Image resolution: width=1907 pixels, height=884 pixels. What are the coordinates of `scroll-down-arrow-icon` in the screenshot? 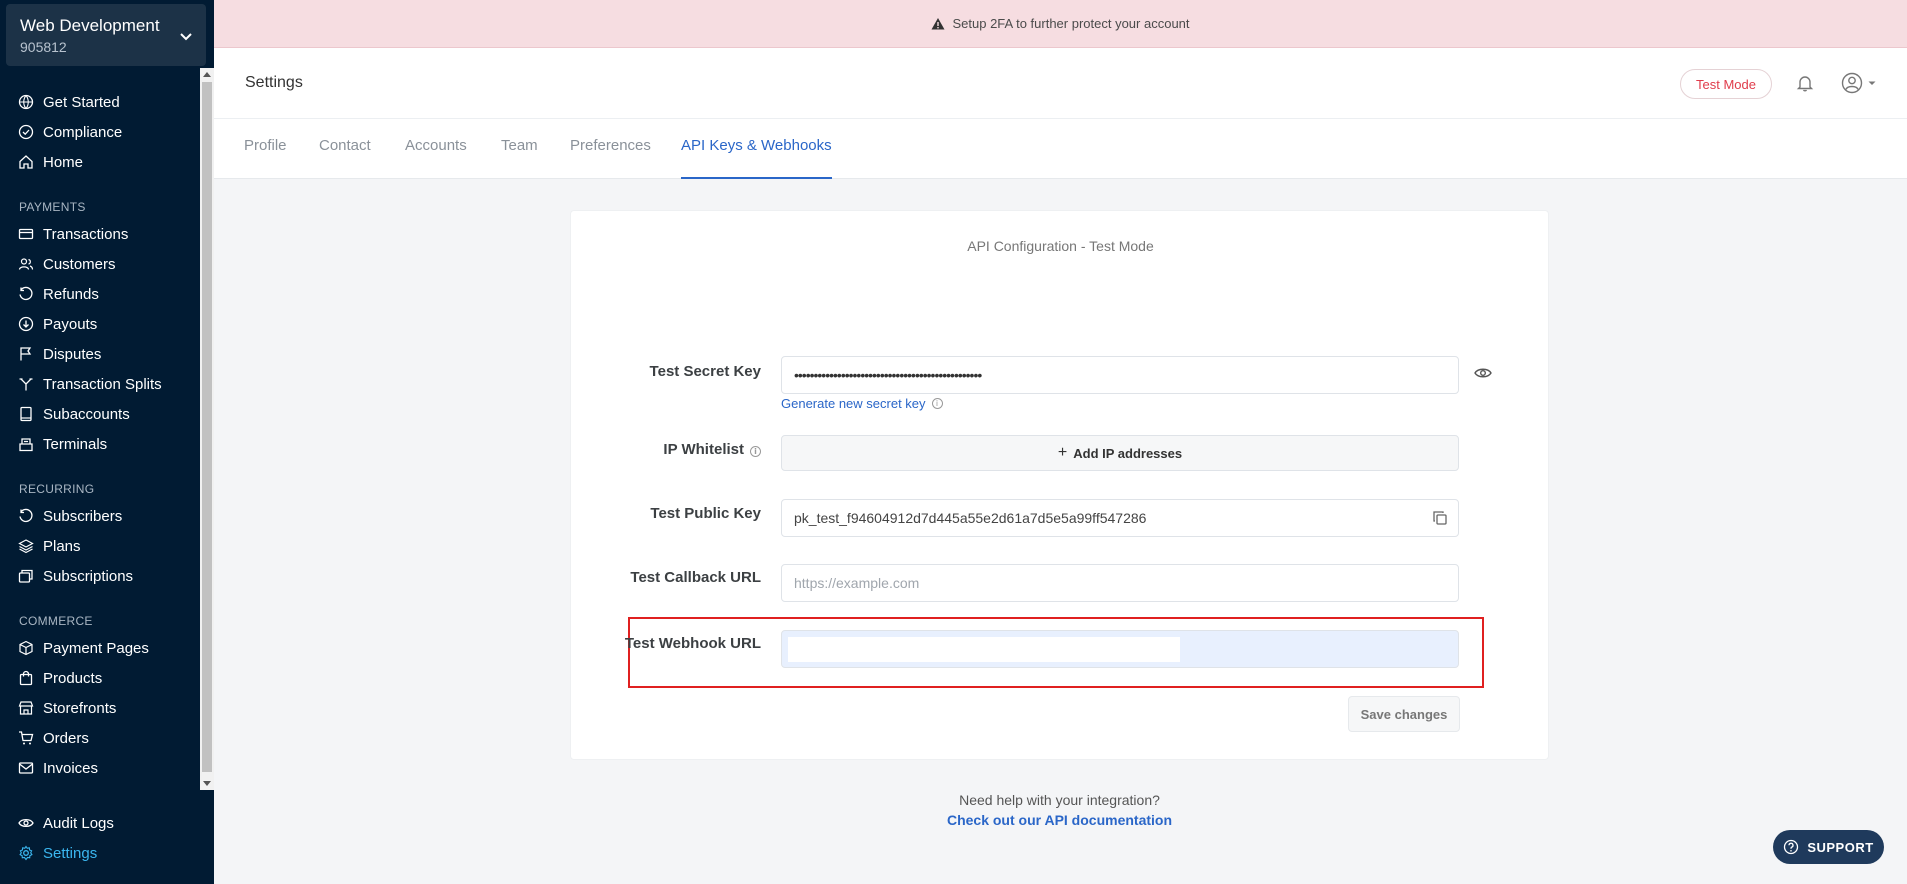 It's located at (207, 783).